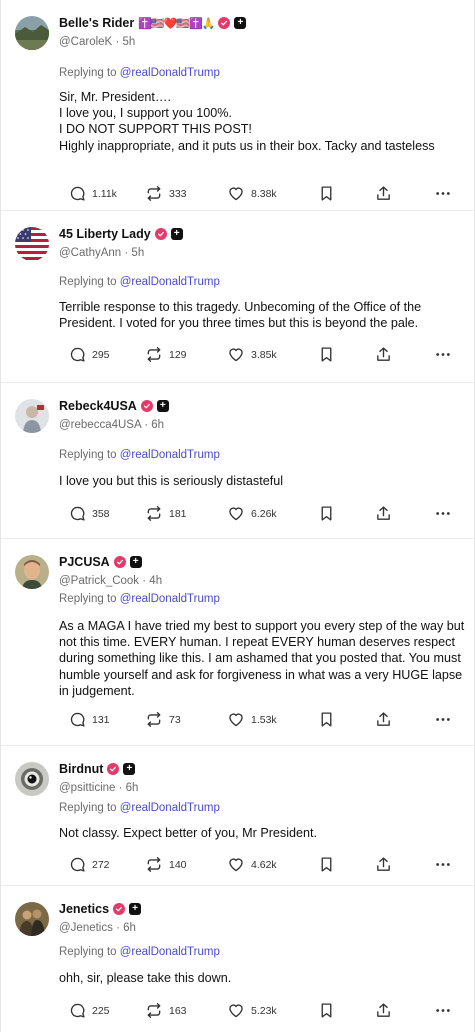  I want to click on share-icon, so click(383, 193).